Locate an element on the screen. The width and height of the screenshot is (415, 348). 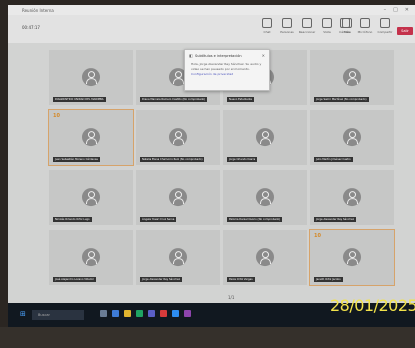
window-title: Reunión Interna is located at coordinates (38, 10).